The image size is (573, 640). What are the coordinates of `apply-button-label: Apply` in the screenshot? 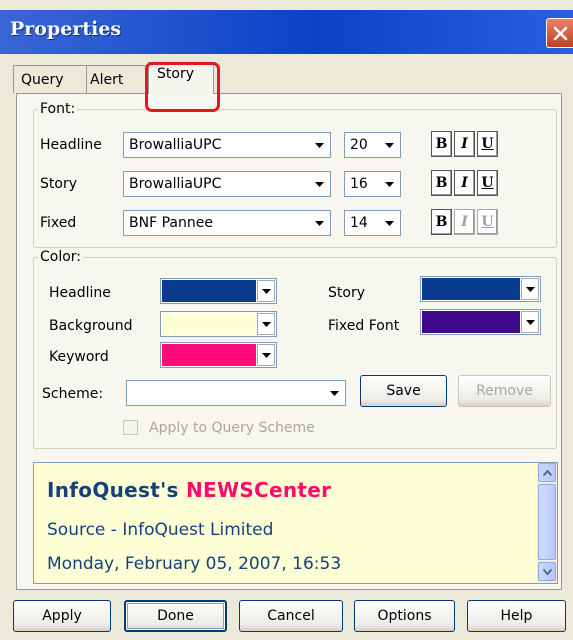 It's located at (62, 616).